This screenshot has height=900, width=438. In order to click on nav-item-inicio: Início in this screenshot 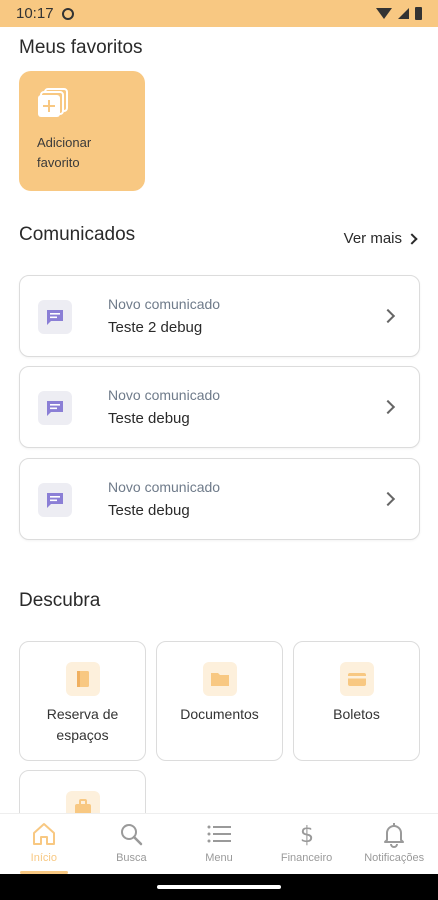, I will do `click(44, 844)`.